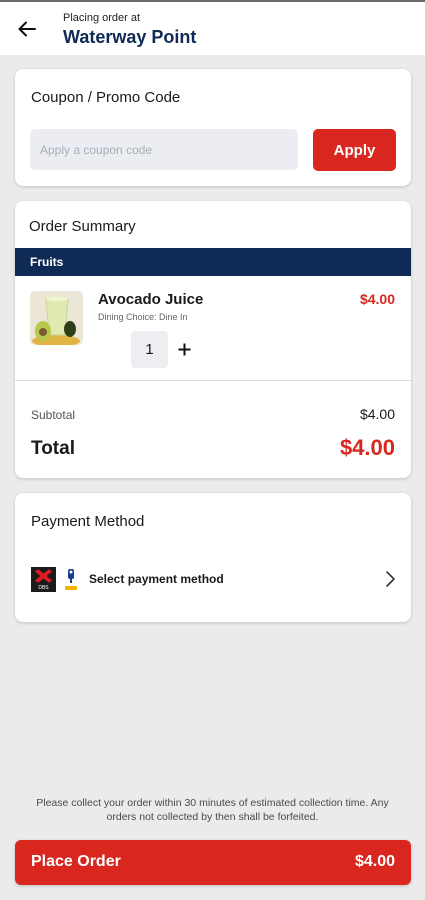  I want to click on select-payment-method-row: DBS Select payment method, so click(213, 579).